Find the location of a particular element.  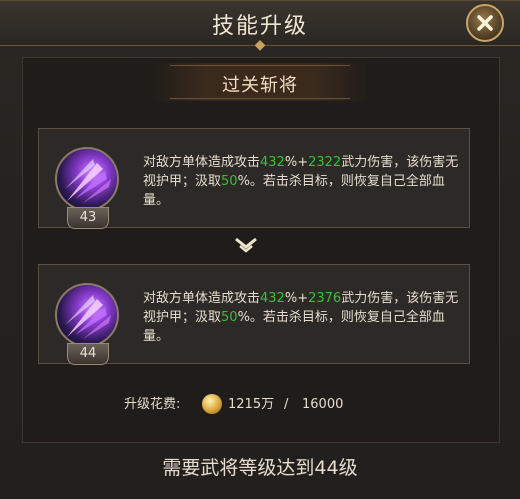

chevron-down-icon is located at coordinates (246, 245).